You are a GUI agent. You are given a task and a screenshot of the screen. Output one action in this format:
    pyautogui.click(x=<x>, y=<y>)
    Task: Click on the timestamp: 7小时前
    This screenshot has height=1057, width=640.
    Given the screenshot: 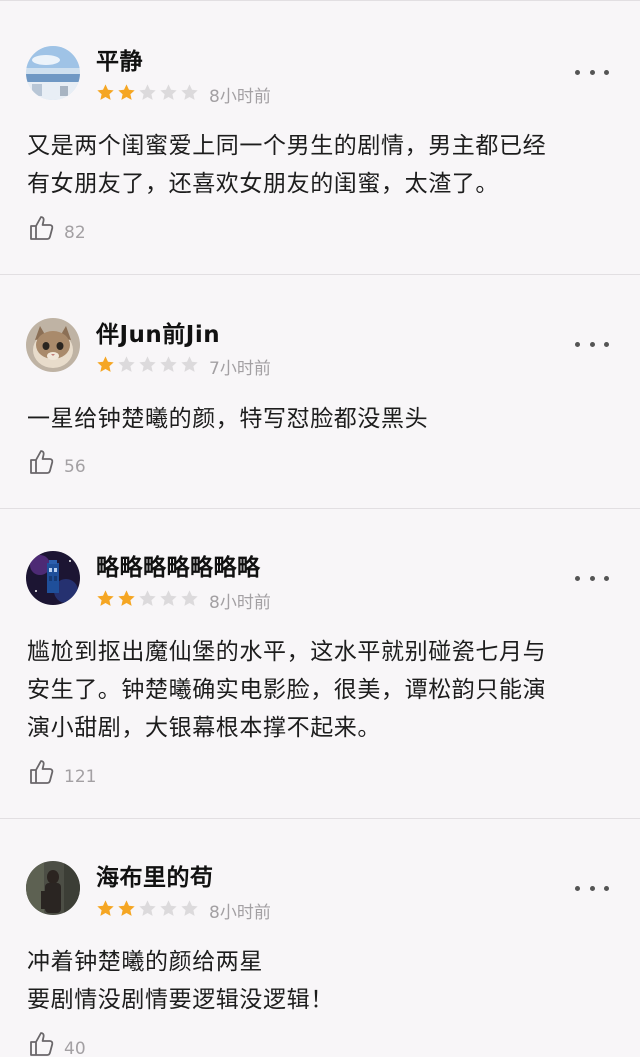 What is the action you would take?
    pyautogui.click(x=240, y=369)
    